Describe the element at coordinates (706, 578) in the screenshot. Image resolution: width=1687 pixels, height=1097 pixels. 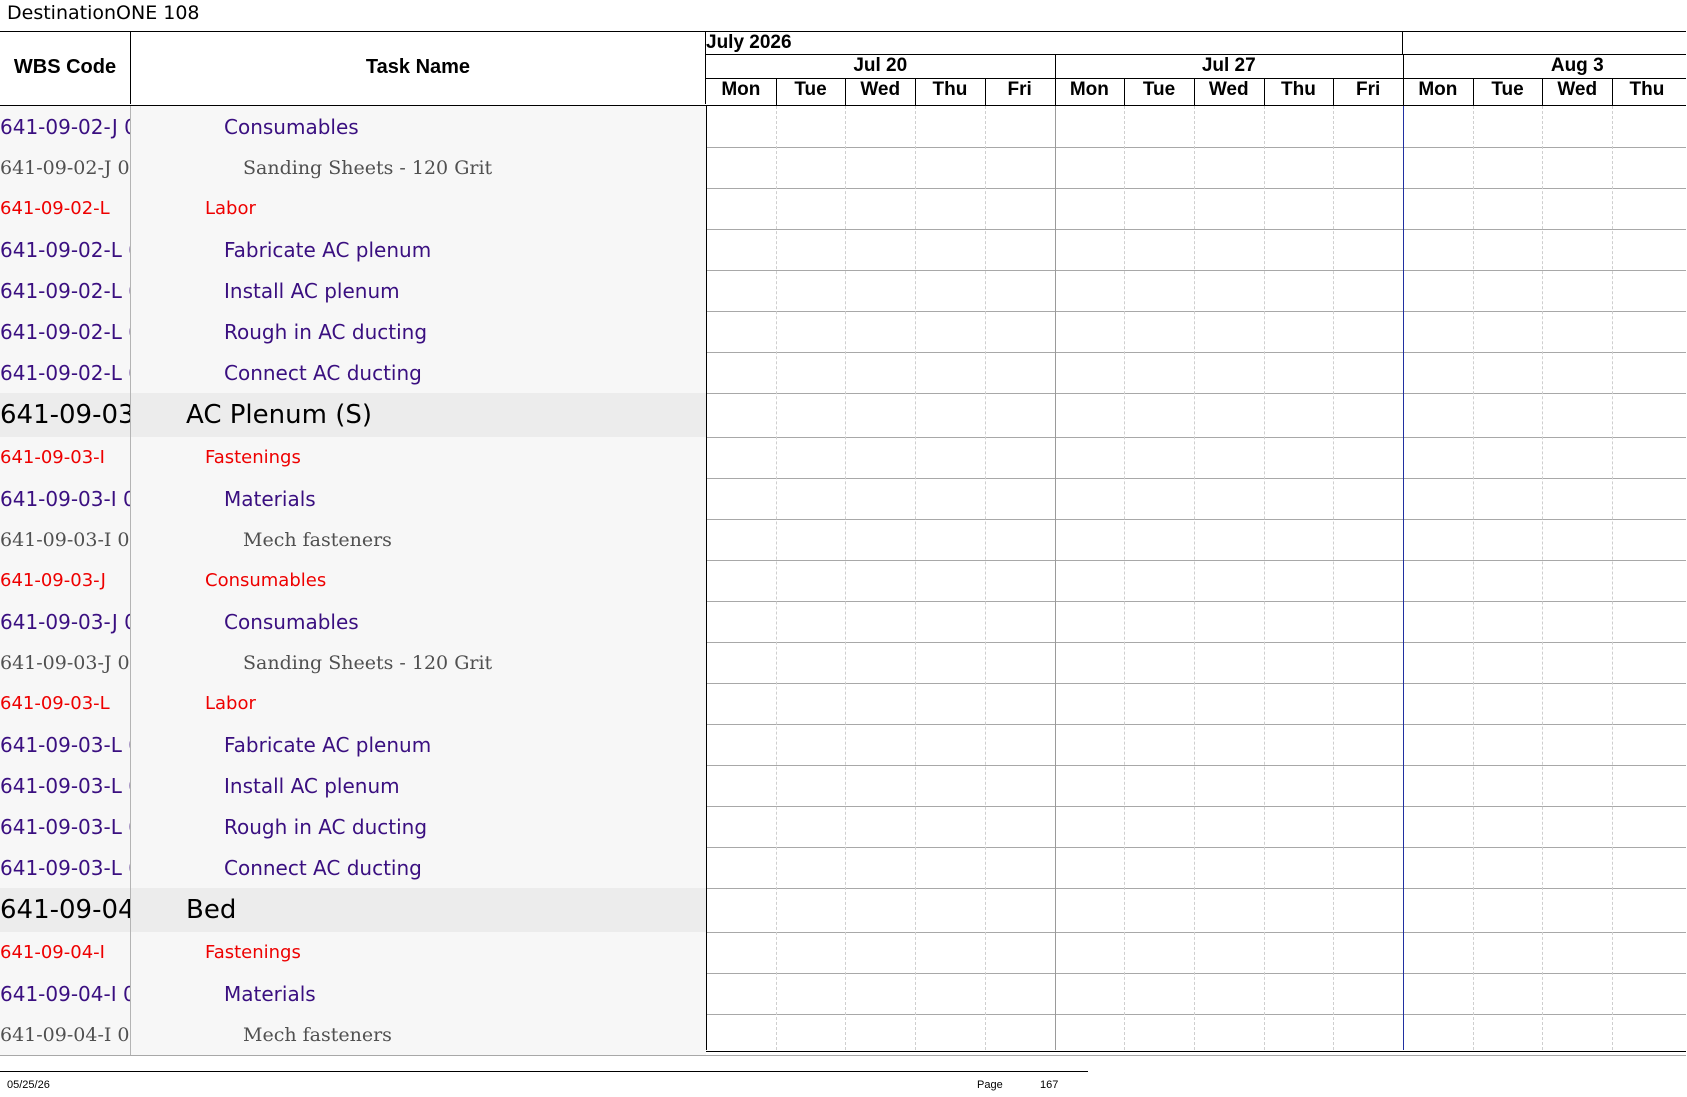
I see `task-column-divider` at that location.